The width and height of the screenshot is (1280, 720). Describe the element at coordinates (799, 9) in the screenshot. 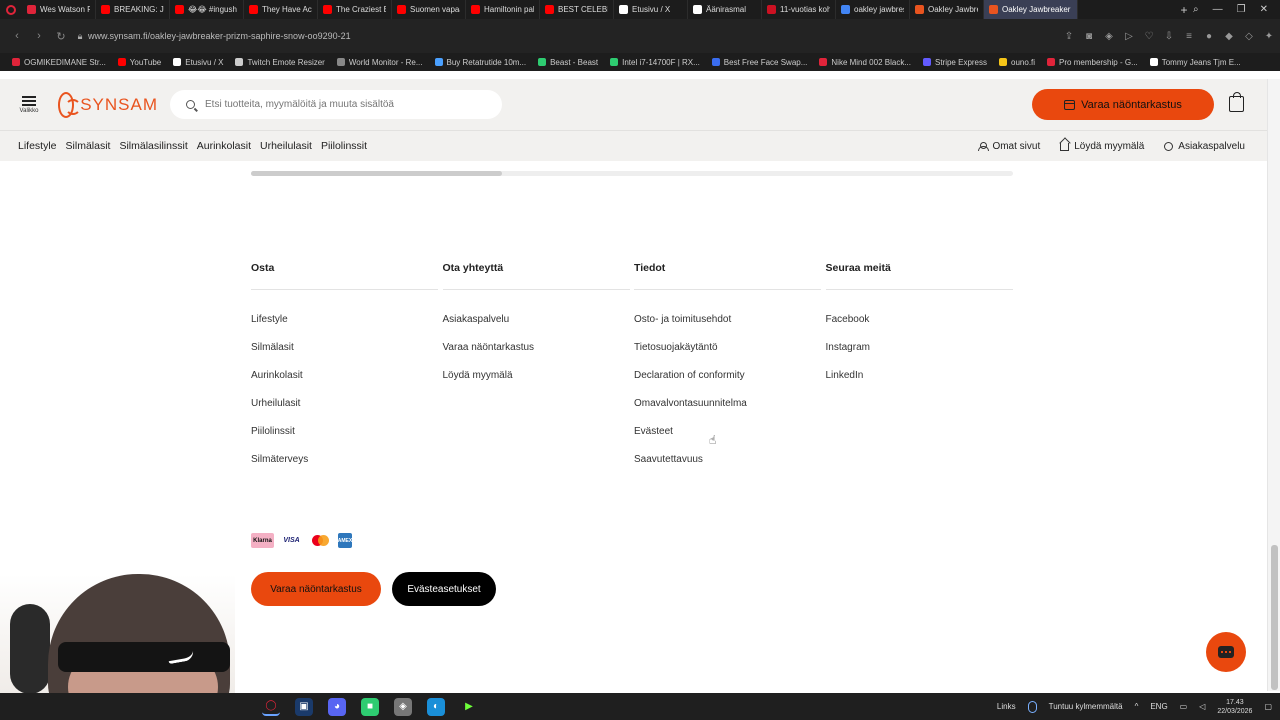

I see `browser-tab: 11-vuotias koht` at that location.